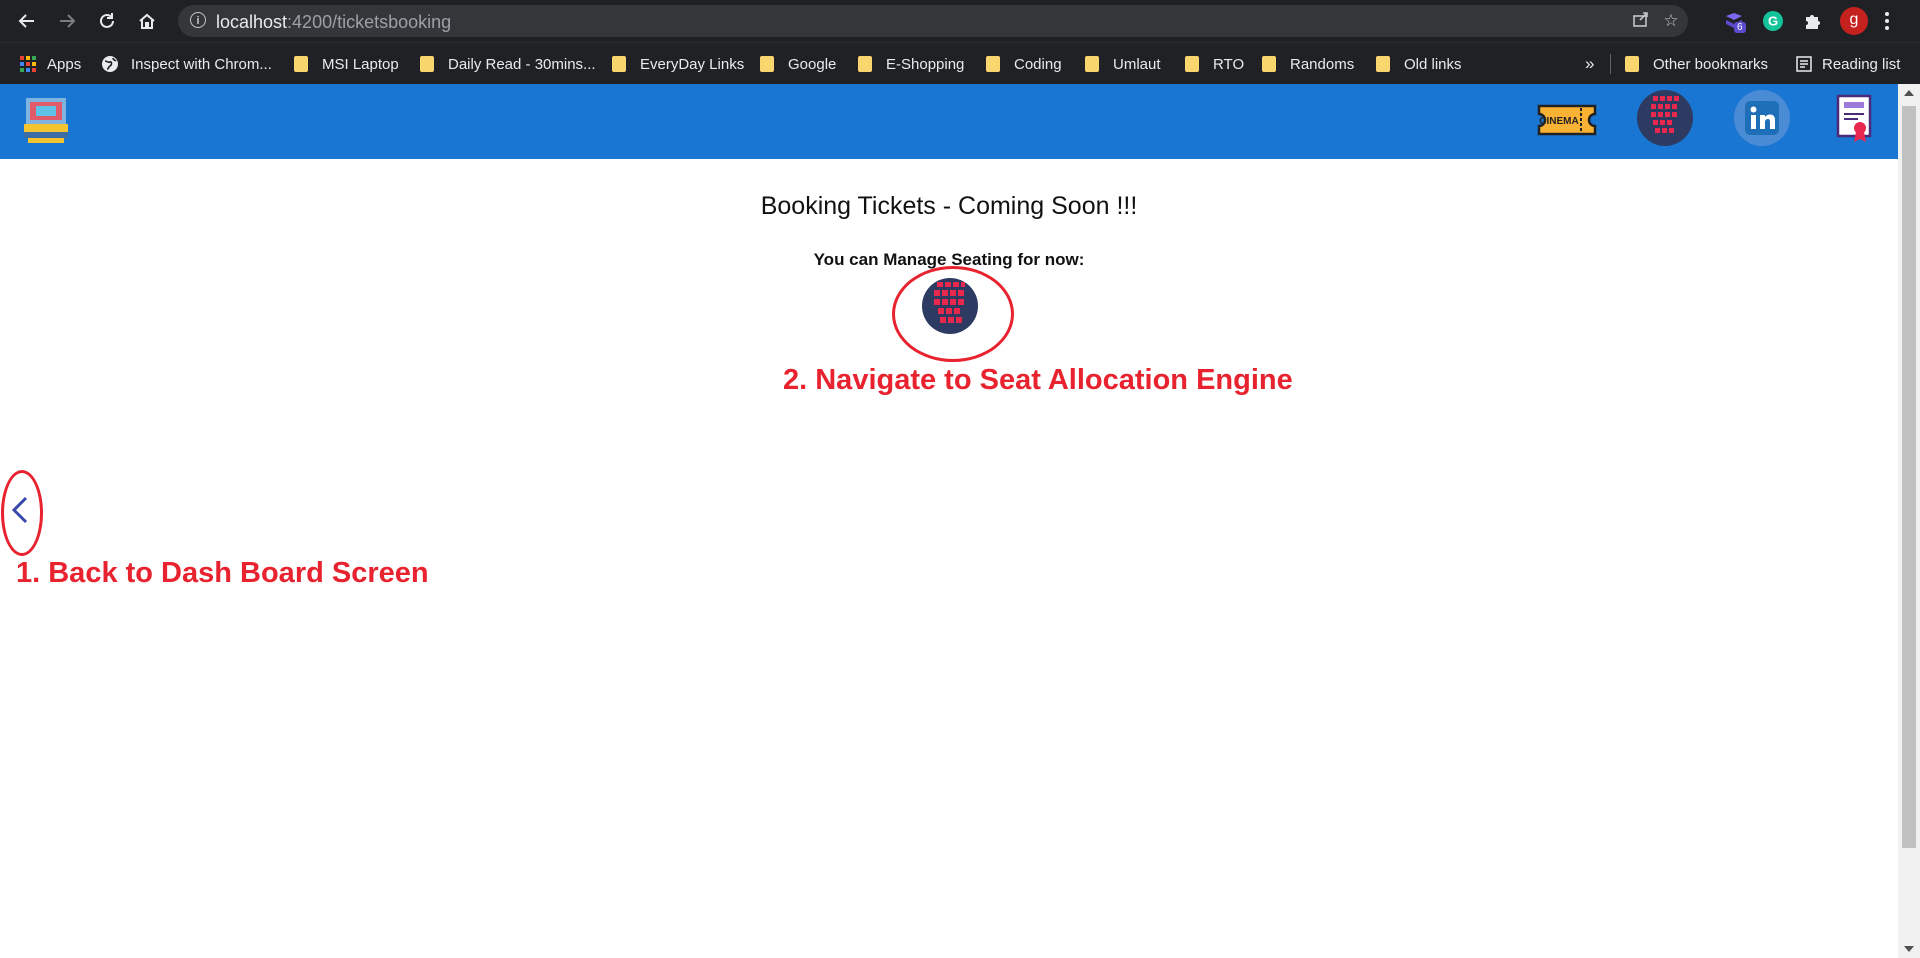 The image size is (1920, 958). Describe the element at coordinates (1909, 949) in the screenshot. I see `scroll-down-icon` at that location.